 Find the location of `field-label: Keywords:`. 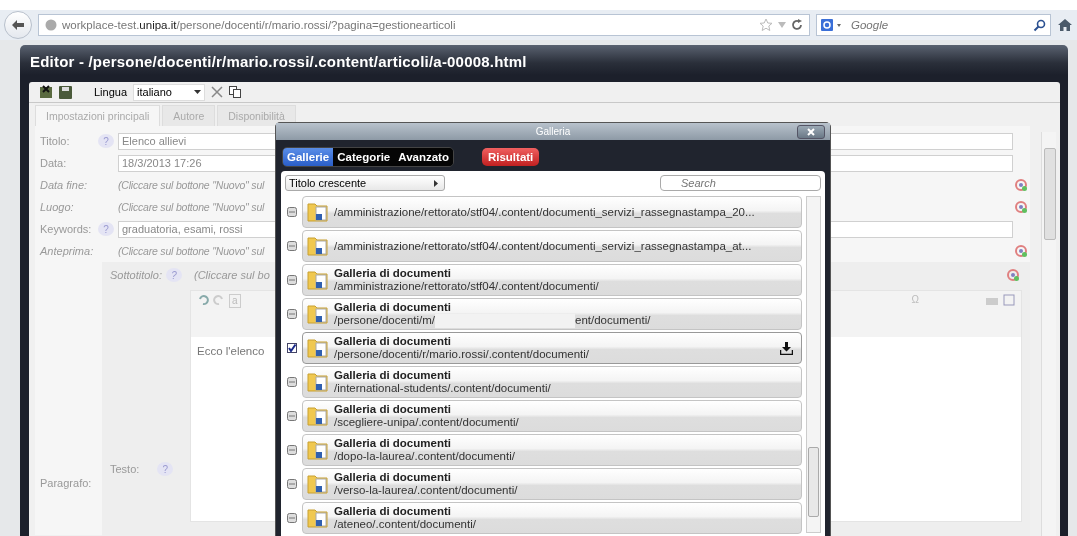

field-label: Keywords: is located at coordinates (66, 229).